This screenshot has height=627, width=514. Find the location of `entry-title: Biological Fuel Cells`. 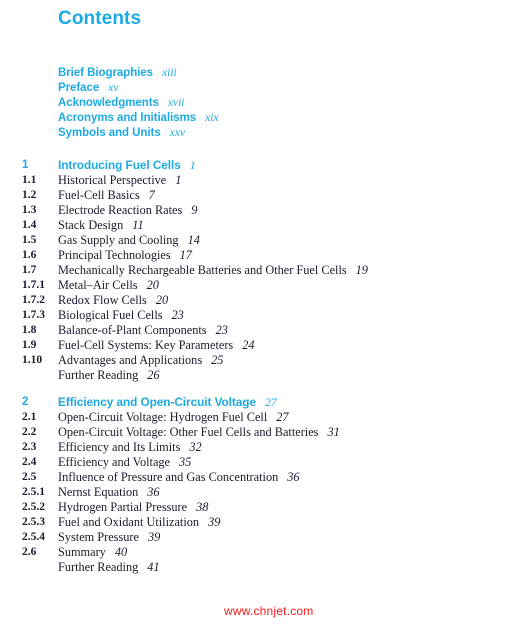

entry-title: Biological Fuel Cells is located at coordinates (110, 315).